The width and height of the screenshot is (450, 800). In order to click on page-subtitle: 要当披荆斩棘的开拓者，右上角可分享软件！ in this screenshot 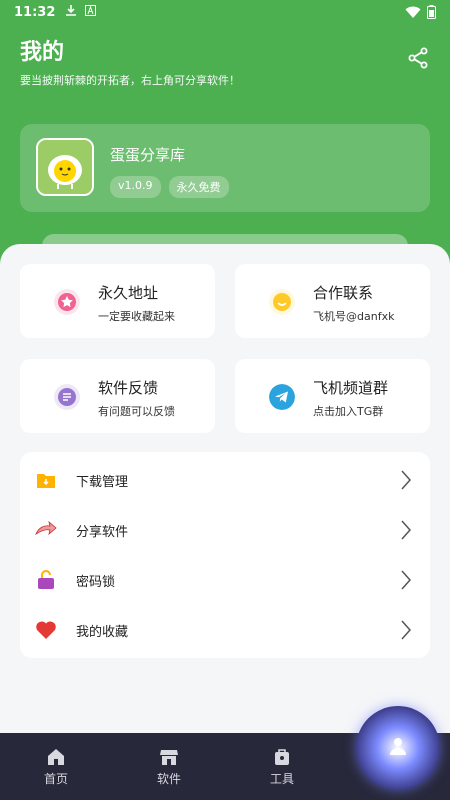, I will do `click(130, 80)`.